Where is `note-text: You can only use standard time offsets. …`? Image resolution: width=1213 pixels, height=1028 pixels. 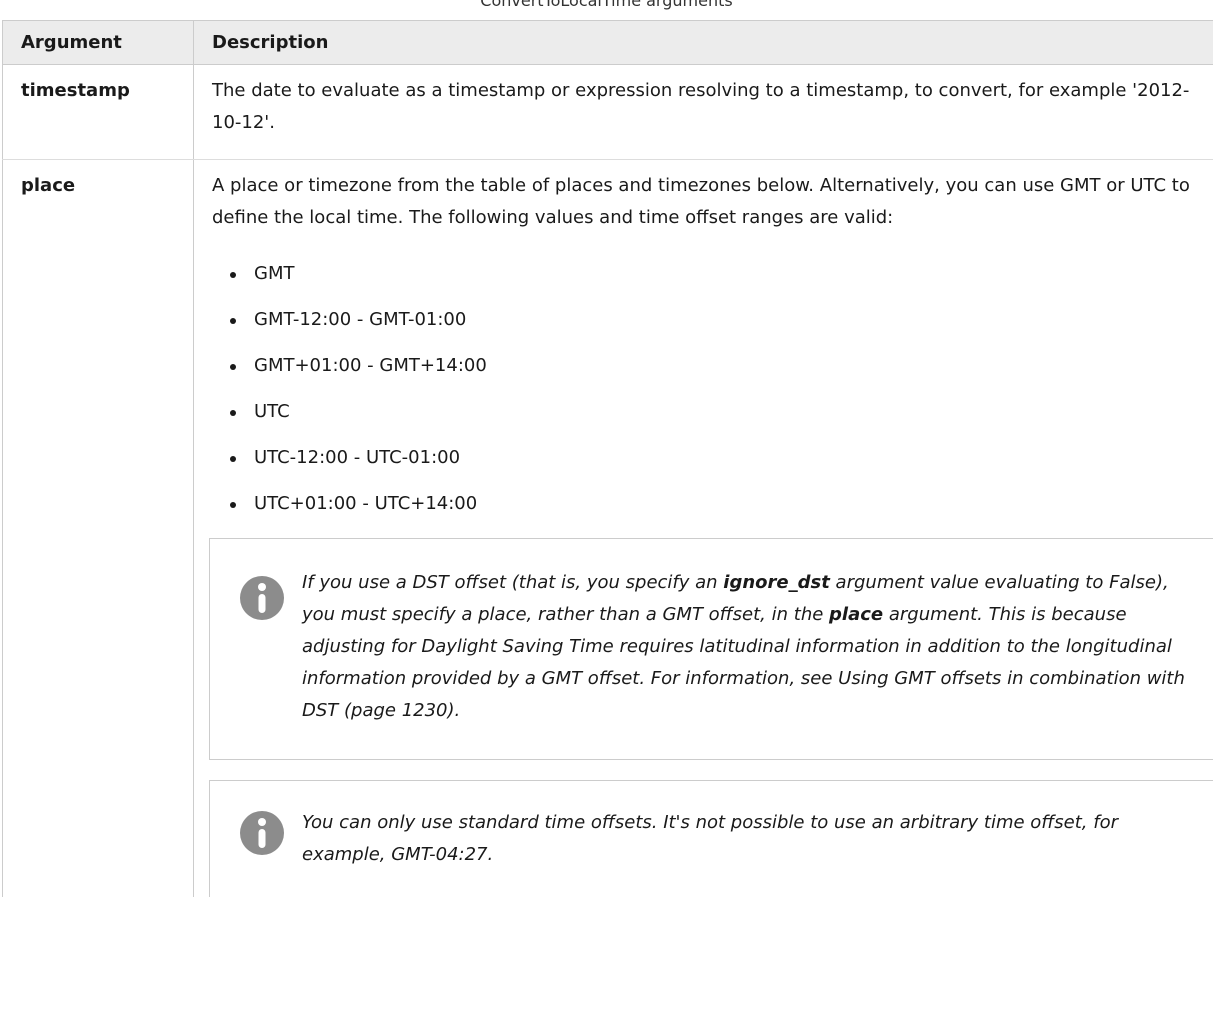
note-text: You can only use standard time offsets. … is located at coordinates (710, 838).